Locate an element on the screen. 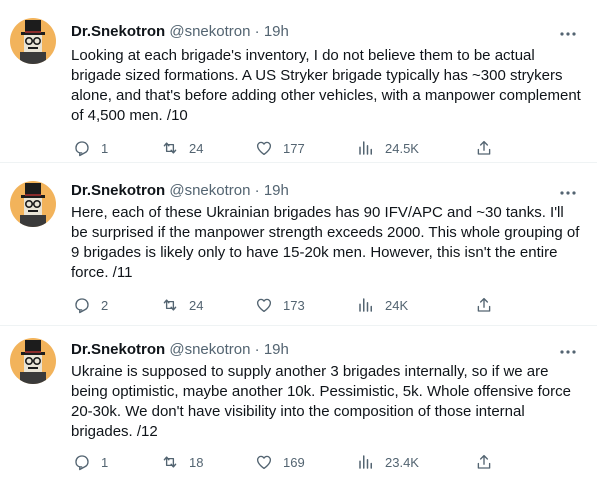 The image size is (597, 491). view-count: 24.5K is located at coordinates (402, 148).